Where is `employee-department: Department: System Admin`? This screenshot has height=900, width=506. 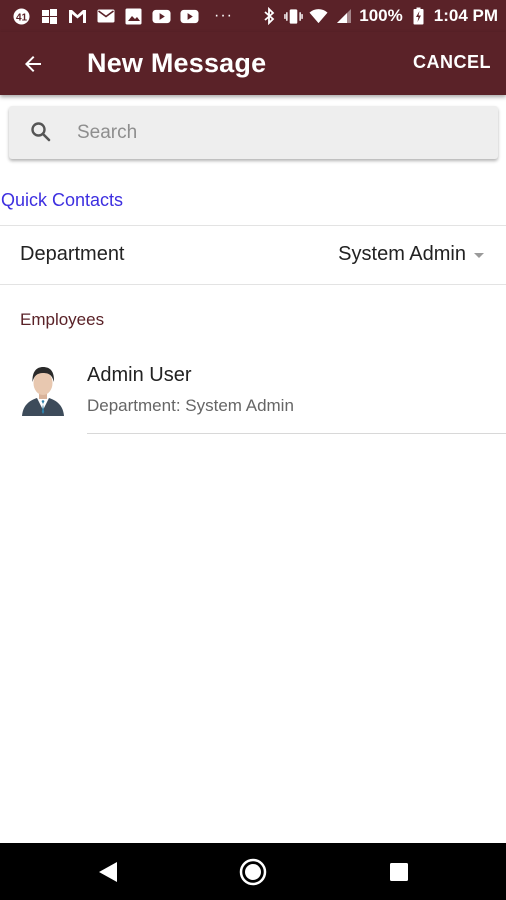
employee-department: Department: System Admin is located at coordinates (190, 405).